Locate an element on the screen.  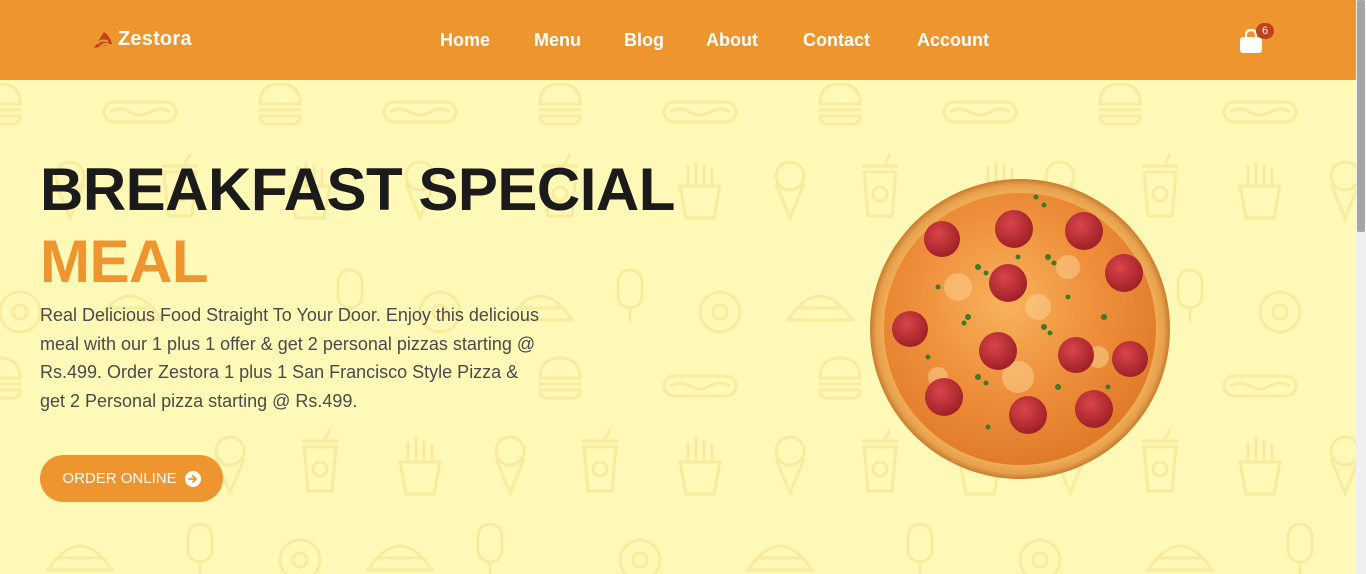
pizza-slice-icon is located at coordinates (103, 40).